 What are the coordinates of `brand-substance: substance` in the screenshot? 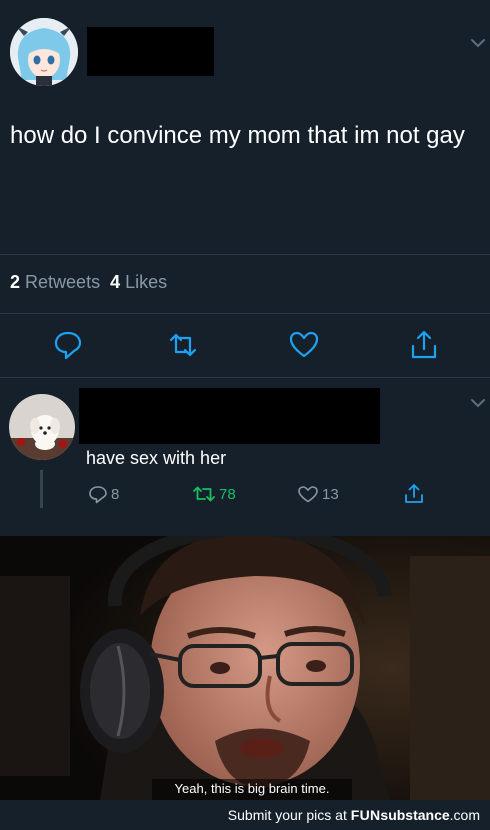 It's located at (415, 815).